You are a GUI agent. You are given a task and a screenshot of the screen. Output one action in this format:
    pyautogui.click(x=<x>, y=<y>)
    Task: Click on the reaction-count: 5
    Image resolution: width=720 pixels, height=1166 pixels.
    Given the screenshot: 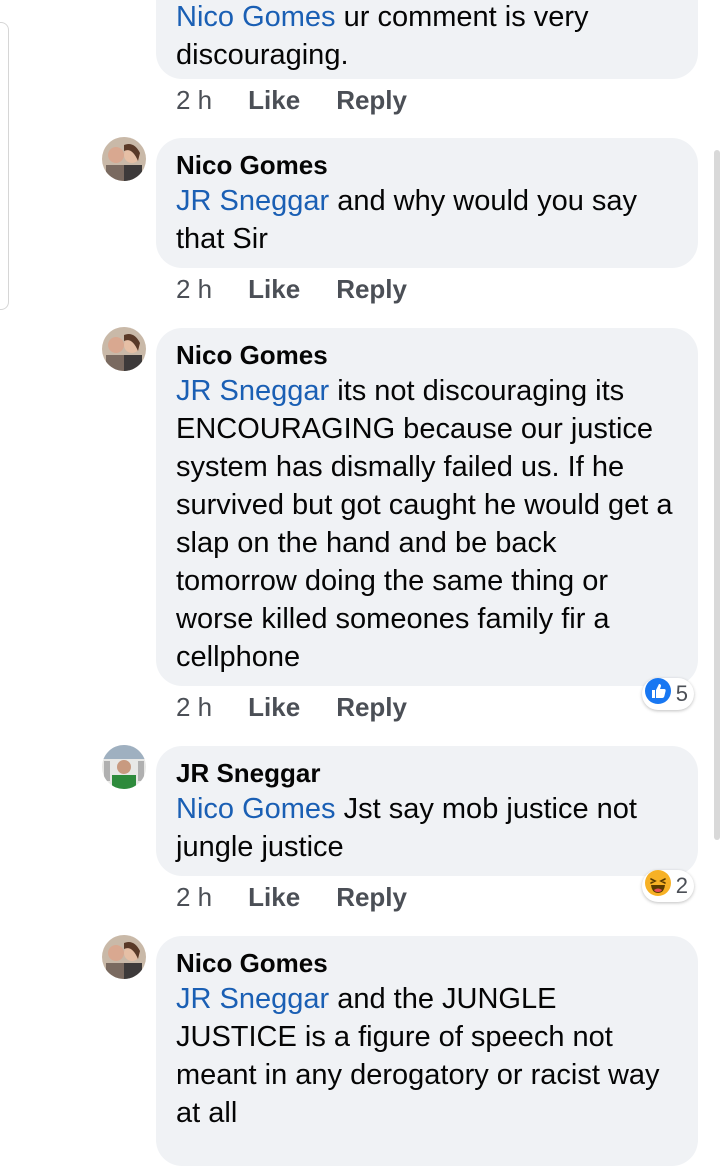 What is the action you would take?
    pyautogui.click(x=681, y=693)
    